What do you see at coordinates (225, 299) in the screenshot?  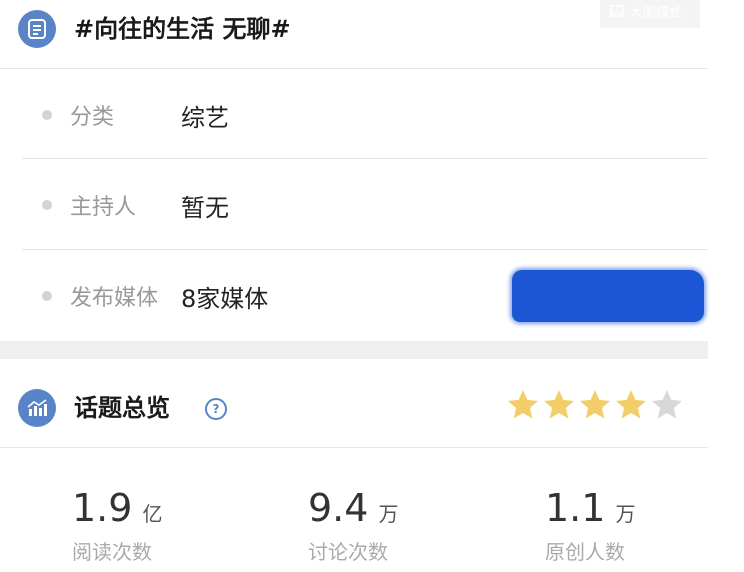 I see `row-value: 8家媒体` at bounding box center [225, 299].